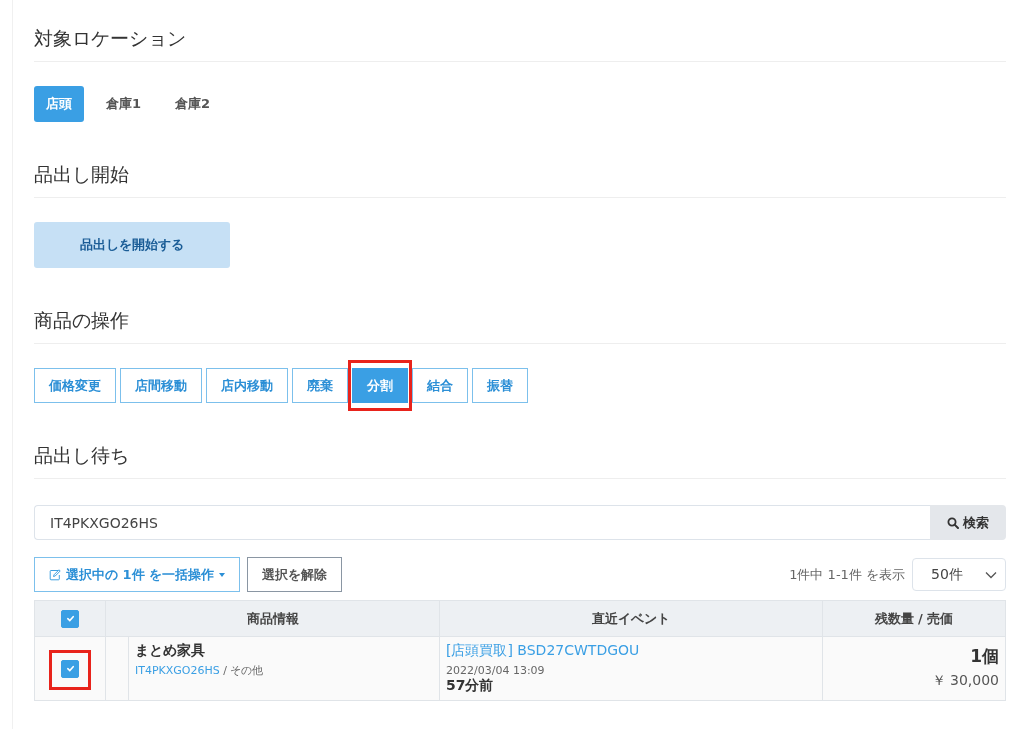 The width and height of the screenshot is (1024, 729). What do you see at coordinates (59, 104) in the screenshot?
I see `location-tab: 店頭` at bounding box center [59, 104].